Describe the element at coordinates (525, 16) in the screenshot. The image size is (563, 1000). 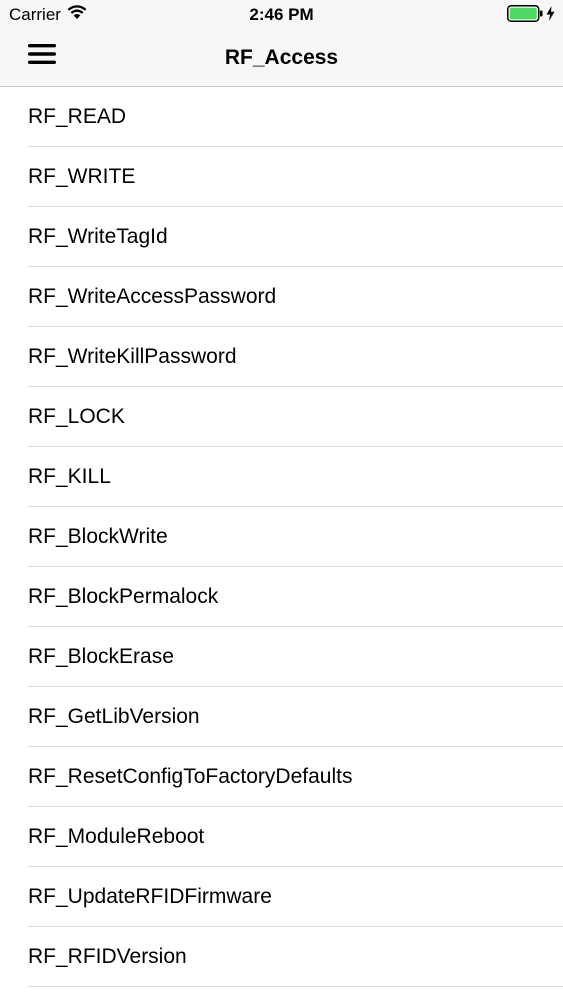
I see `battery-icon` at that location.